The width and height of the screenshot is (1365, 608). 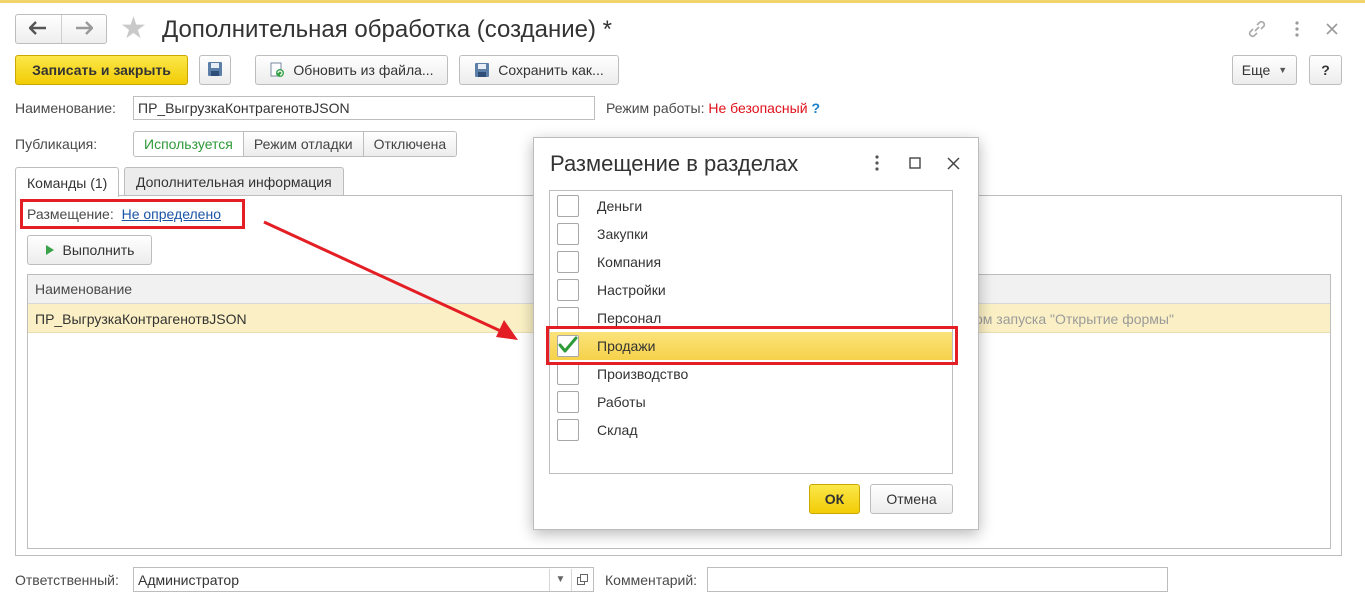 I want to click on execute-button: Выполнить, so click(x=89, y=250).